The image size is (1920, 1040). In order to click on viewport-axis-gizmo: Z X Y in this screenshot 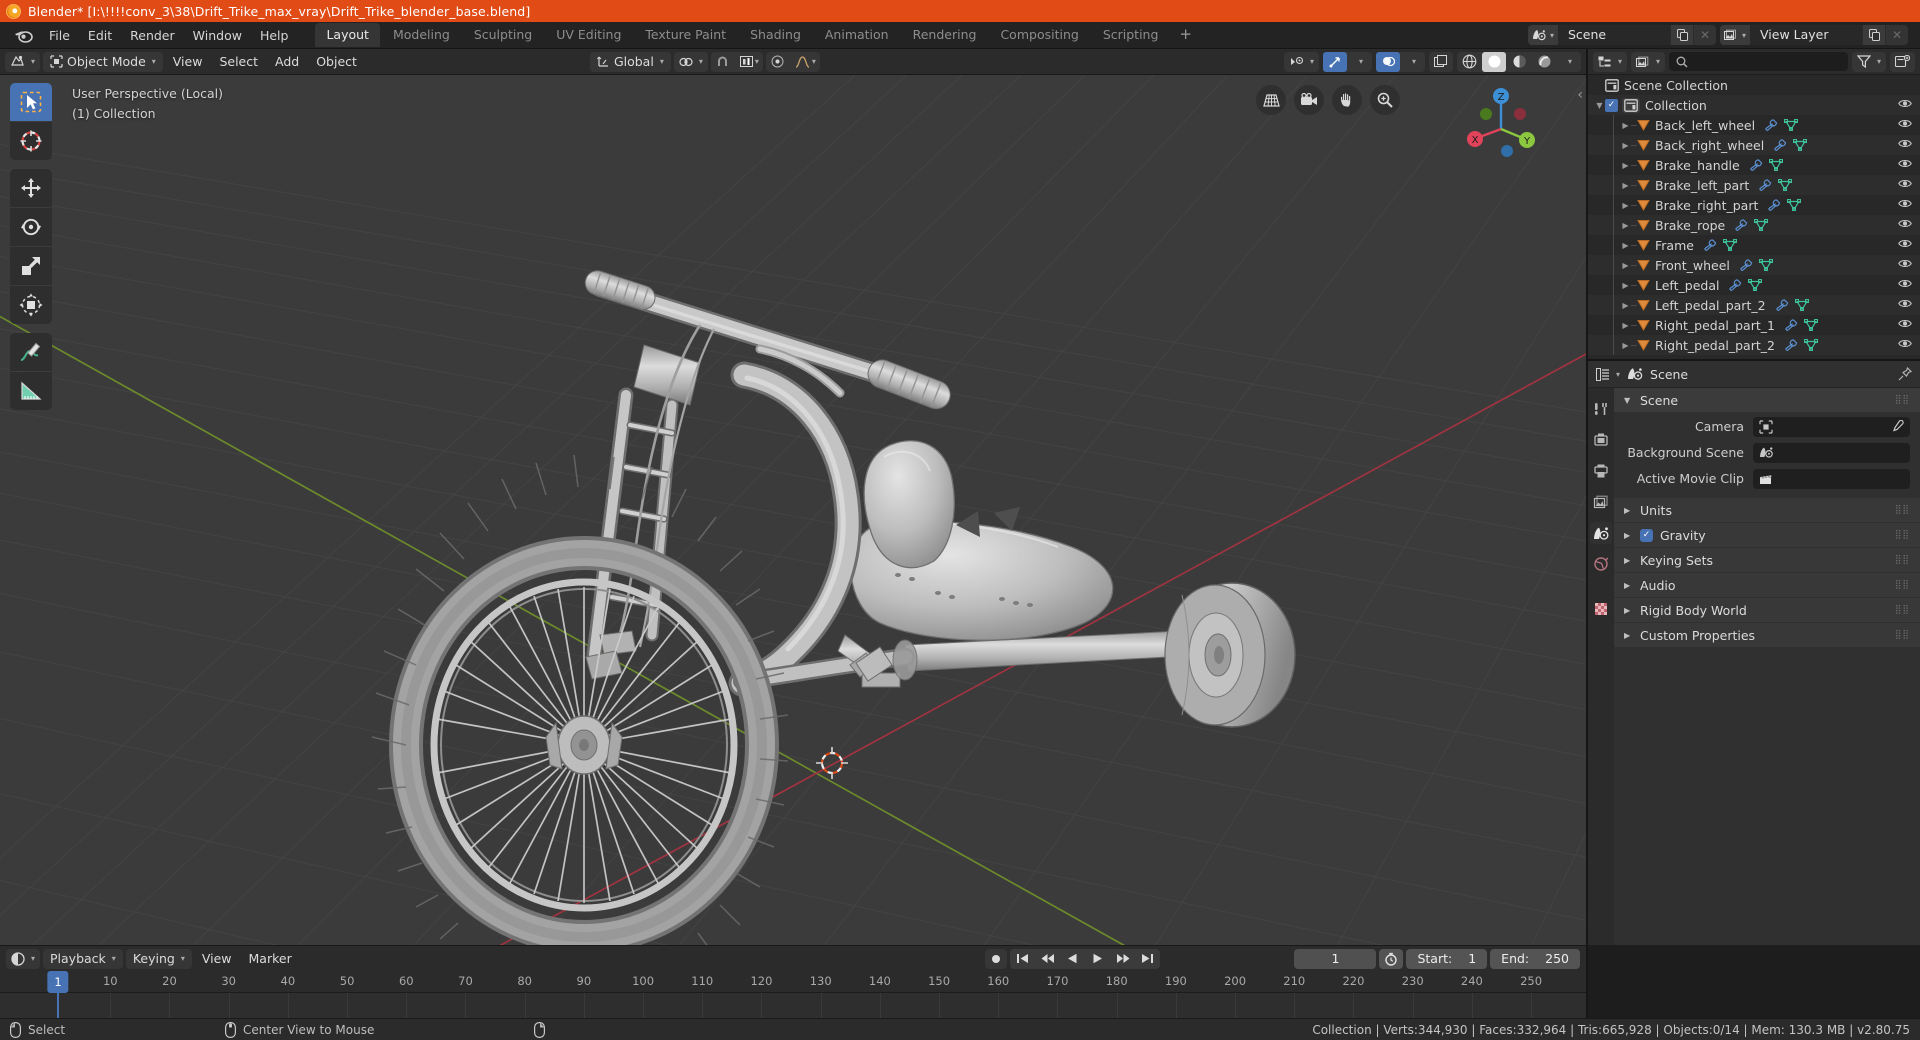, I will do `click(1501, 126)`.